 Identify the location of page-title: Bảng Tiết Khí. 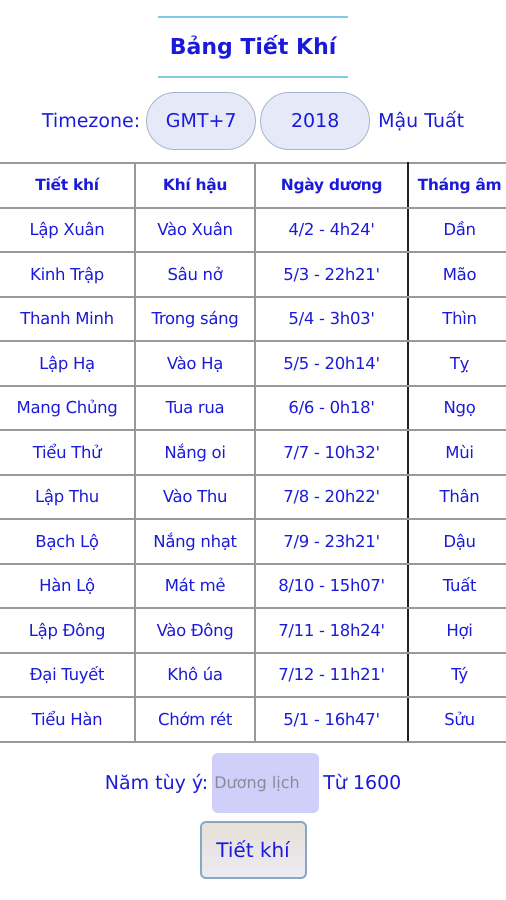
(253, 47).